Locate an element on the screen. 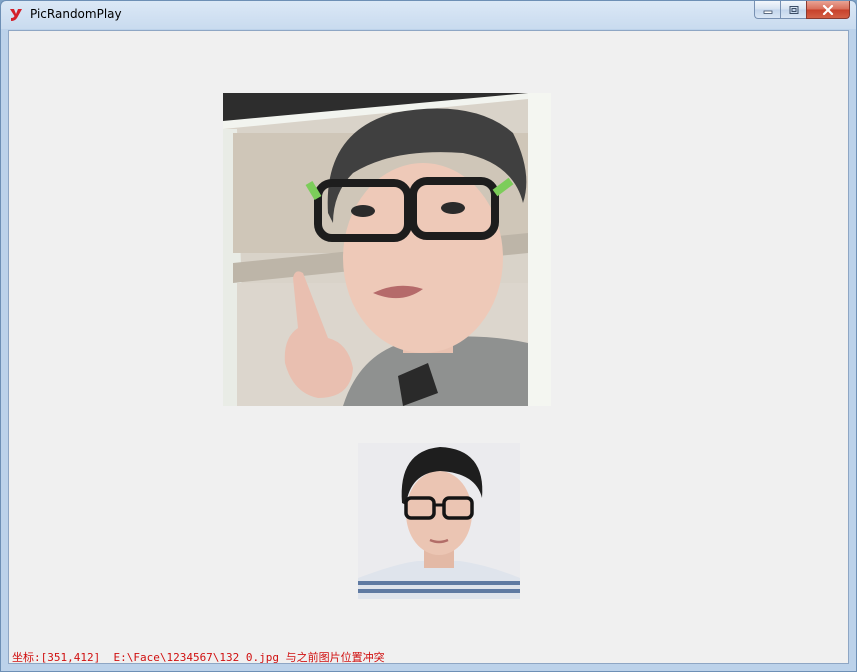  minimize-icon is located at coordinates (767, 12).